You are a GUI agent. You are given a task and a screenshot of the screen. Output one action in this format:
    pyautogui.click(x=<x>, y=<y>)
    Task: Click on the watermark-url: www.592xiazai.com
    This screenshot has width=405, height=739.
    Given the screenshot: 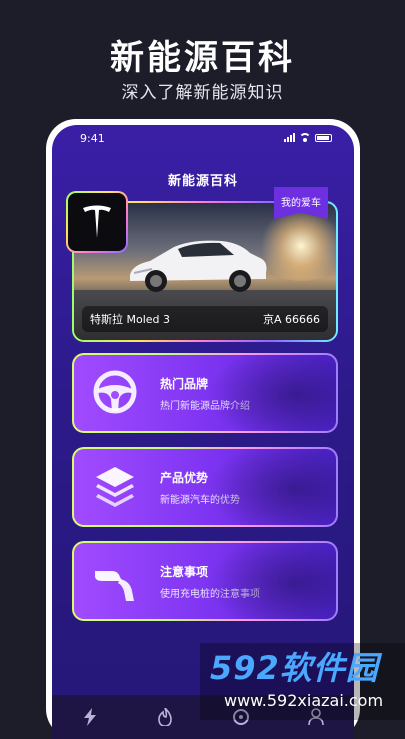 What is the action you would take?
    pyautogui.click(x=304, y=700)
    